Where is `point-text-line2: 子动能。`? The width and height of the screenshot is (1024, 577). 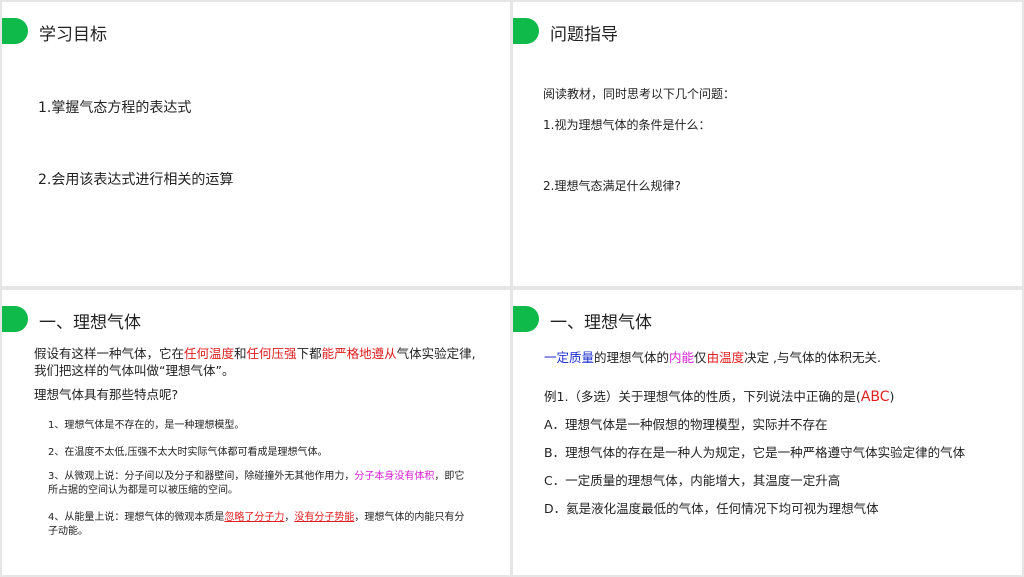
point-text-line2: 子动能。 is located at coordinates (68, 531).